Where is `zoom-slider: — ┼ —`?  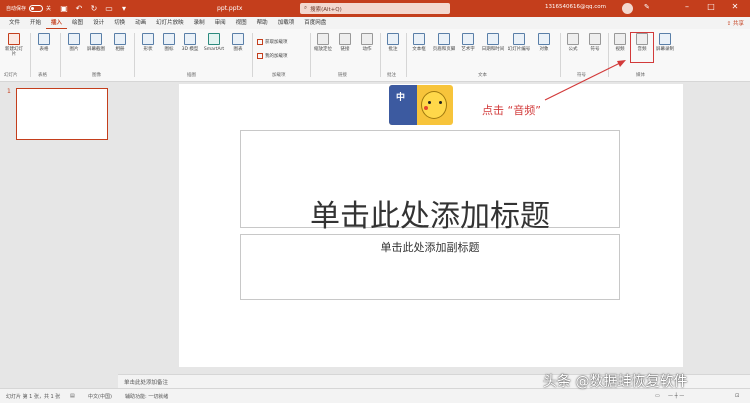
zoom-slider: — ┼ — is located at coordinates (676, 396).